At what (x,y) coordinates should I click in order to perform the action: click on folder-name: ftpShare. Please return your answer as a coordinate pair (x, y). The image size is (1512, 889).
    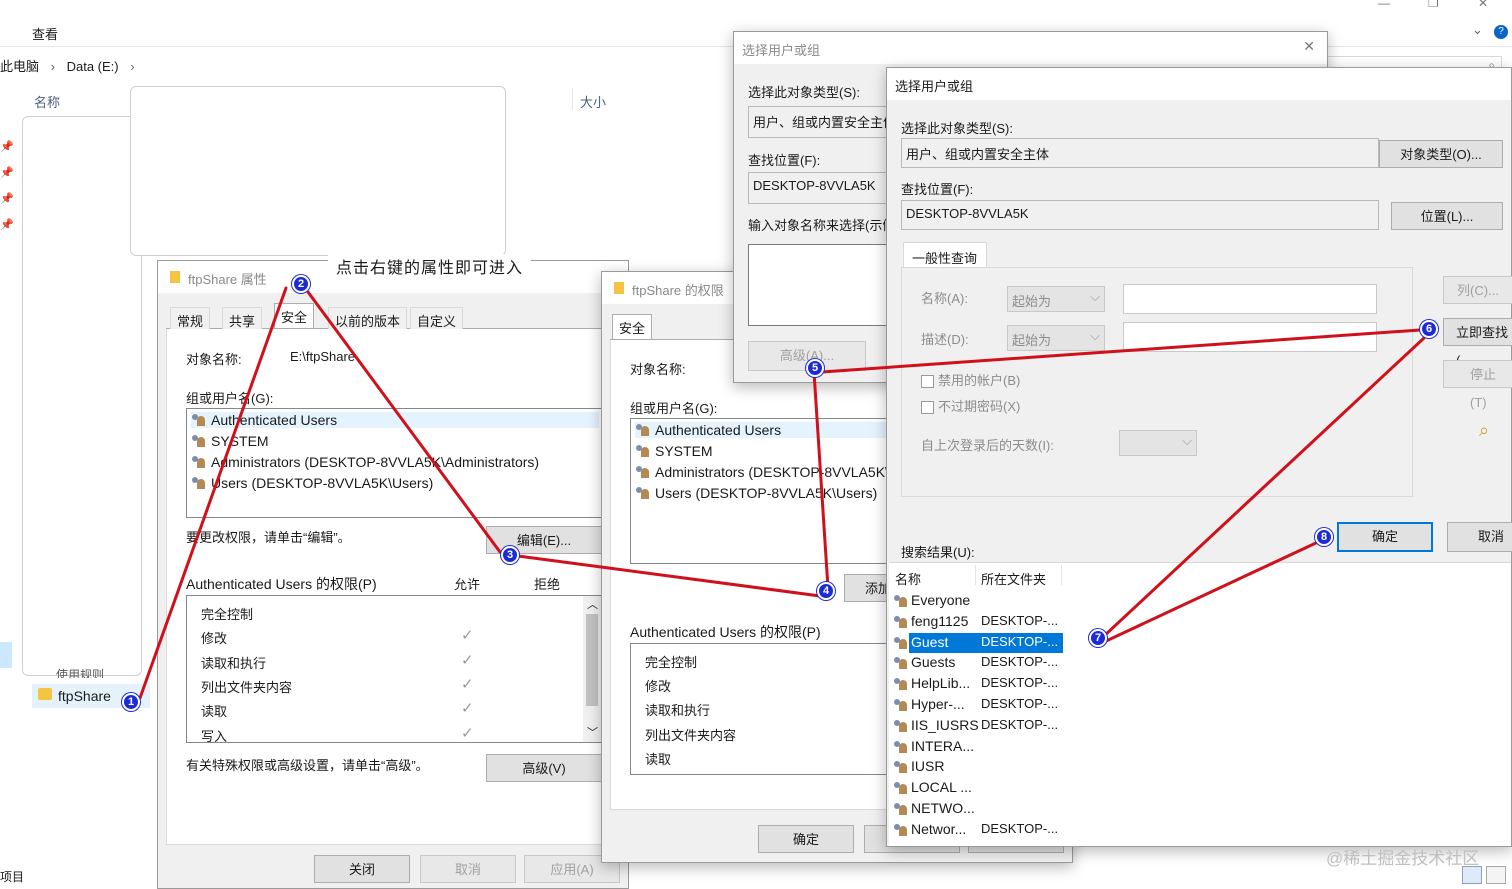
    Looking at the image, I should click on (84, 696).